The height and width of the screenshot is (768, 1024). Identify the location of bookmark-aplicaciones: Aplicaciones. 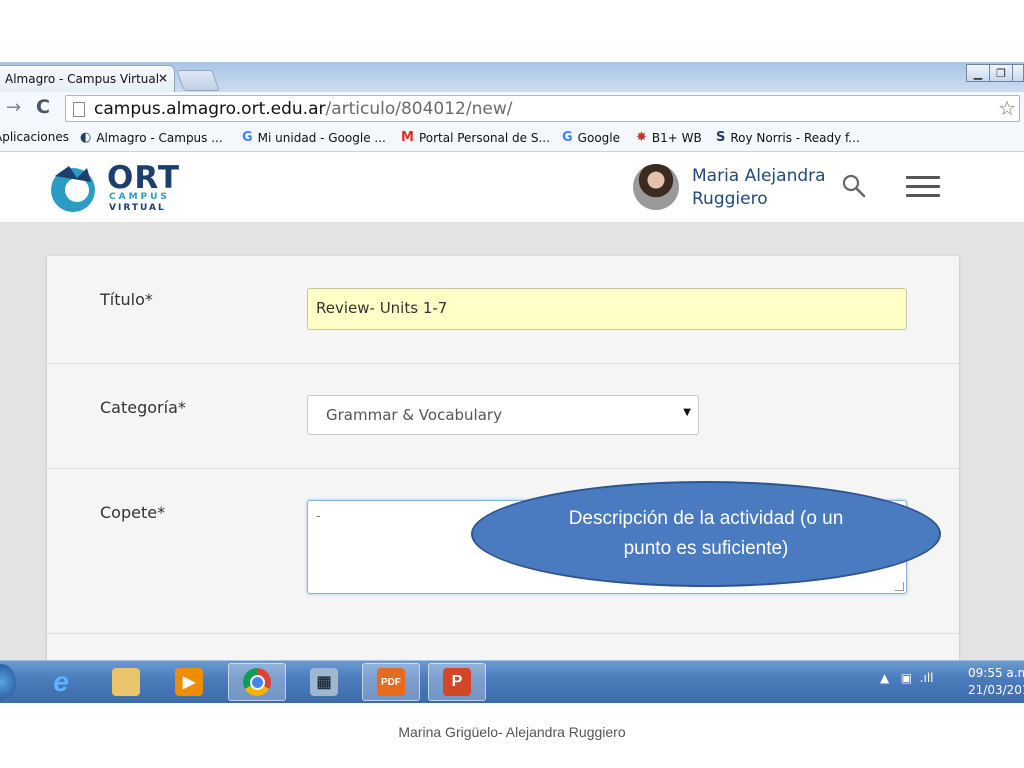
(34, 137).